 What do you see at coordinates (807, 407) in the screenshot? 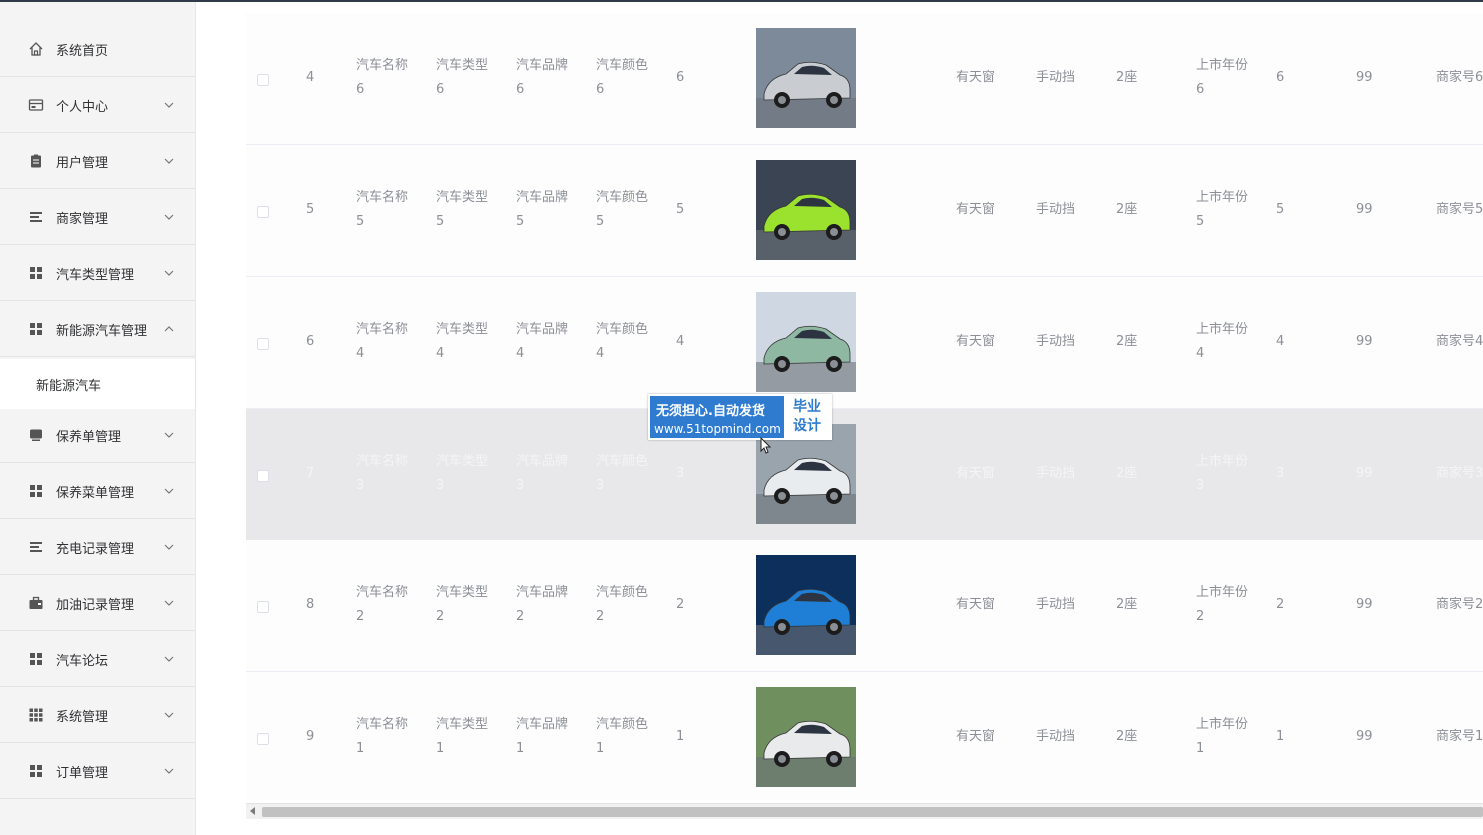
I see `watermark-side1: 毕业` at bounding box center [807, 407].